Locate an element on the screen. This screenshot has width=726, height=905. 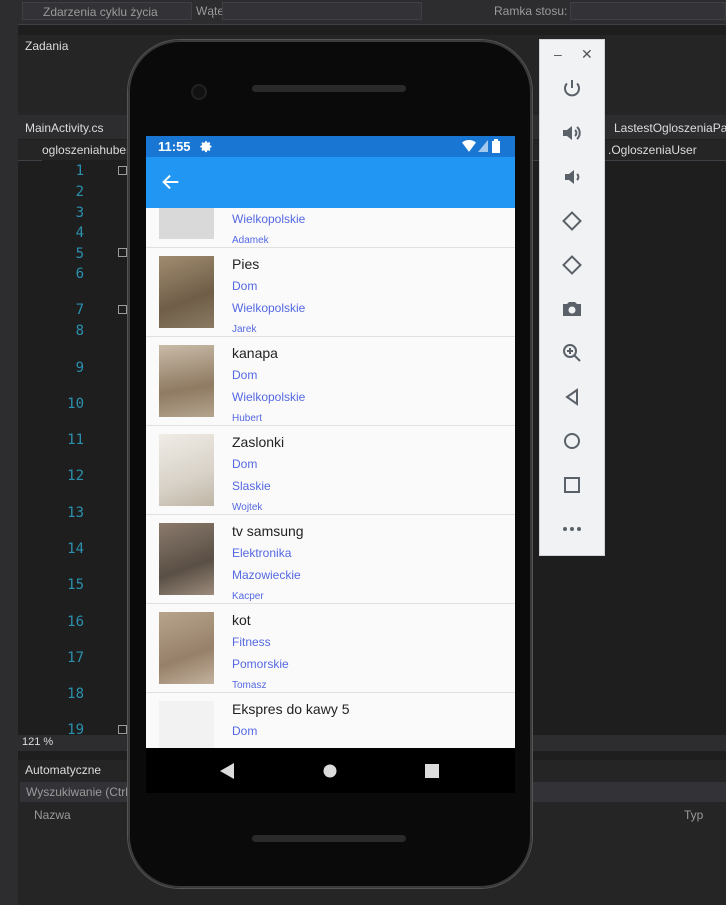
listing-user: Kacper is located at coordinates (248, 596).